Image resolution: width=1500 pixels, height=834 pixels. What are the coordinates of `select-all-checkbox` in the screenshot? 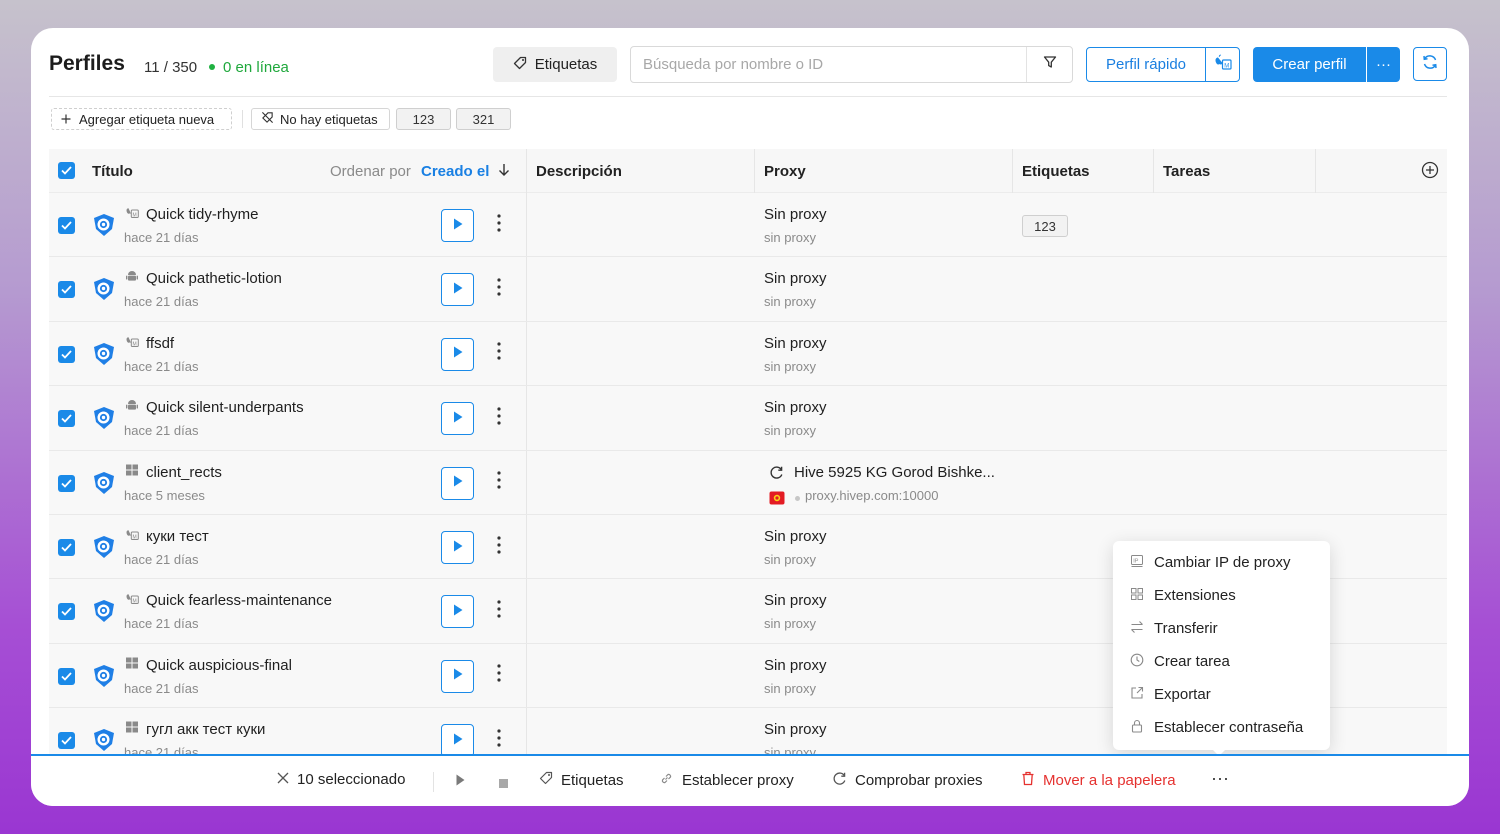 It's located at (66, 170).